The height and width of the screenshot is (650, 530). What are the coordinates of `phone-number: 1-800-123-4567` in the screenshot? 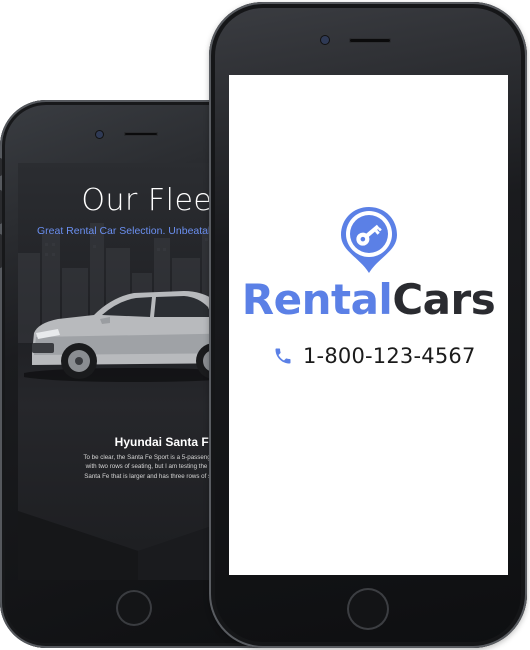 It's located at (389, 356).